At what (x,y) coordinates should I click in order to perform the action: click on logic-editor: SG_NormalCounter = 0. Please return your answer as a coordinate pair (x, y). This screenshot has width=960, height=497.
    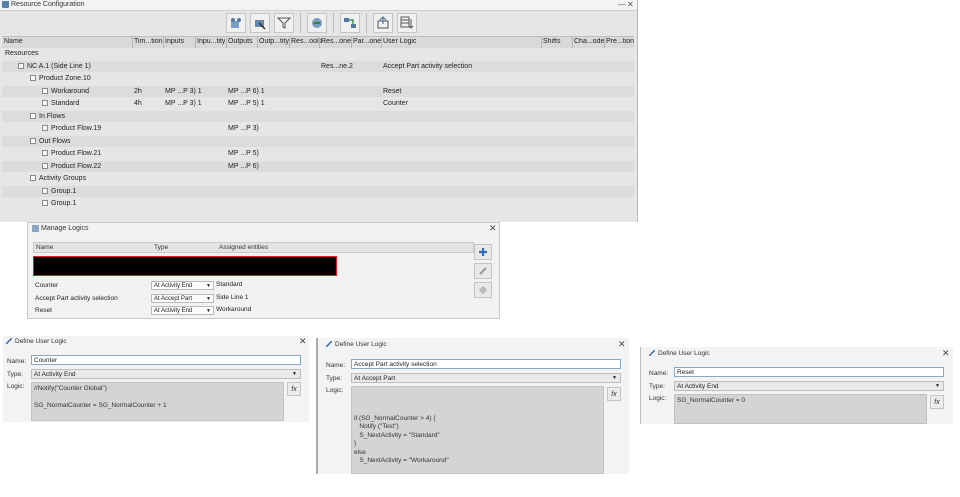
    Looking at the image, I should click on (800, 409).